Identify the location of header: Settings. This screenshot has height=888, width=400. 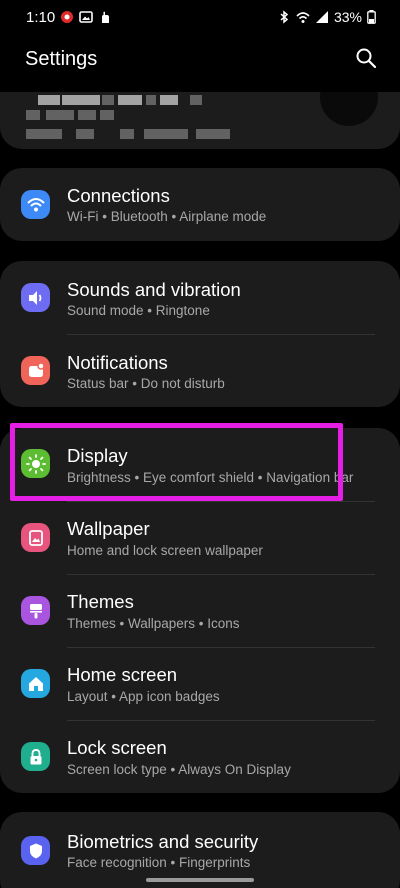
(200, 60).